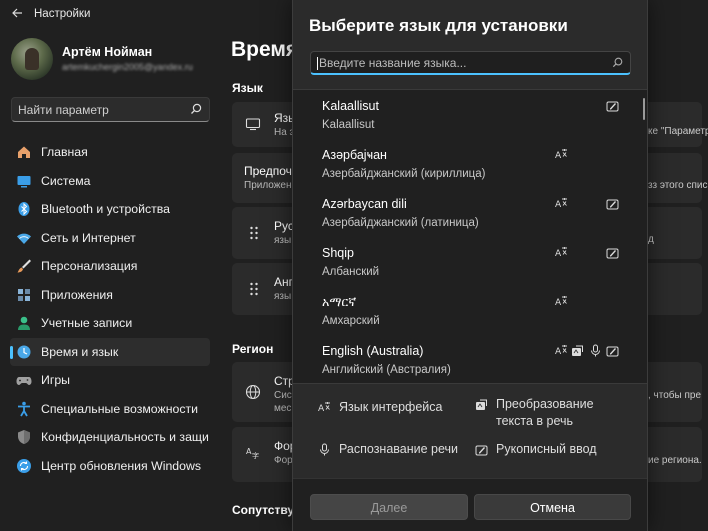 The image size is (708, 531). I want to click on sidebar-item-accounts: Учетные записи, so click(110, 323).